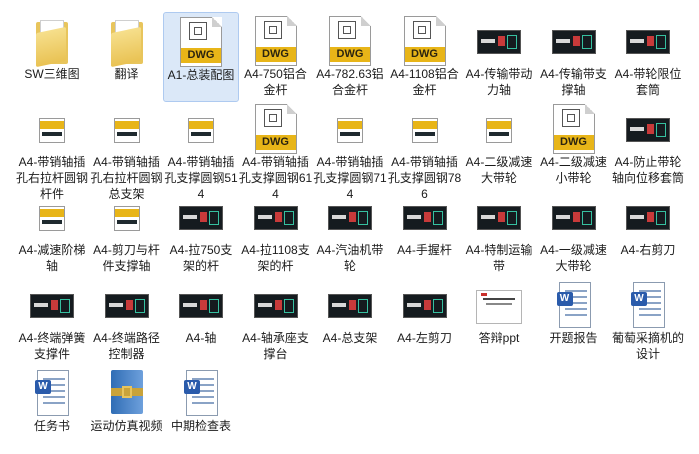 The width and height of the screenshot is (699, 454). What do you see at coordinates (201, 233) in the screenshot?
I see `file-item: A4-拉750支架的杆` at bounding box center [201, 233].